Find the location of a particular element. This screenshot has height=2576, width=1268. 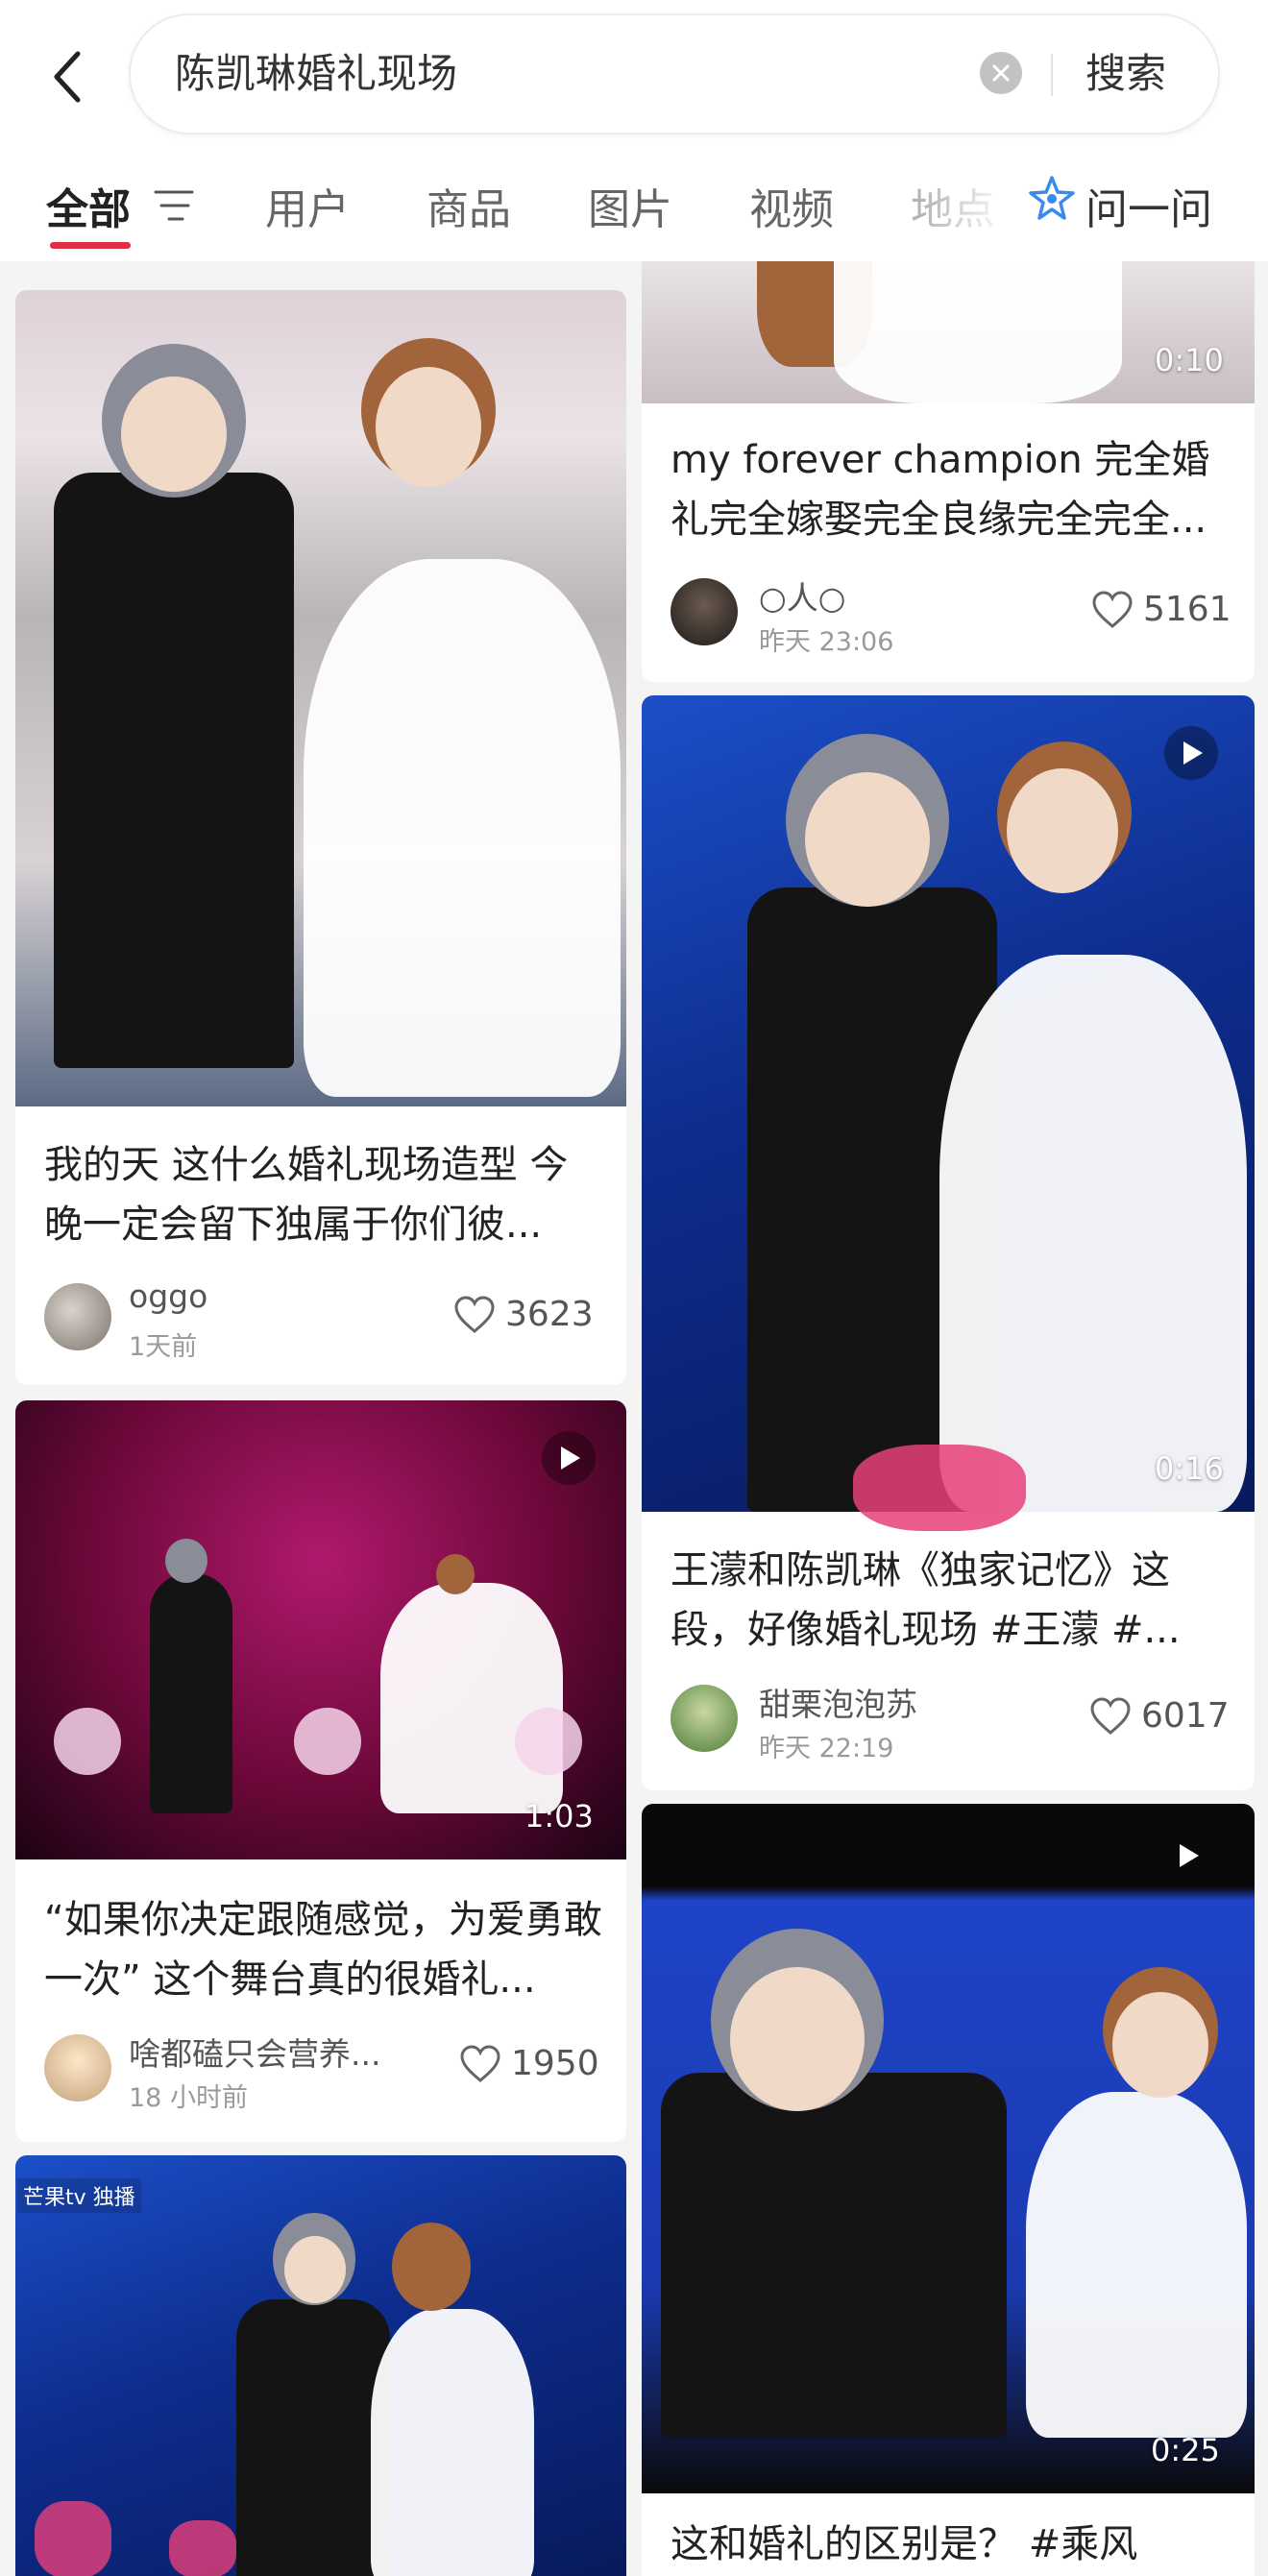

cover-video: 芒果tv 独播 is located at coordinates (320, 2366).